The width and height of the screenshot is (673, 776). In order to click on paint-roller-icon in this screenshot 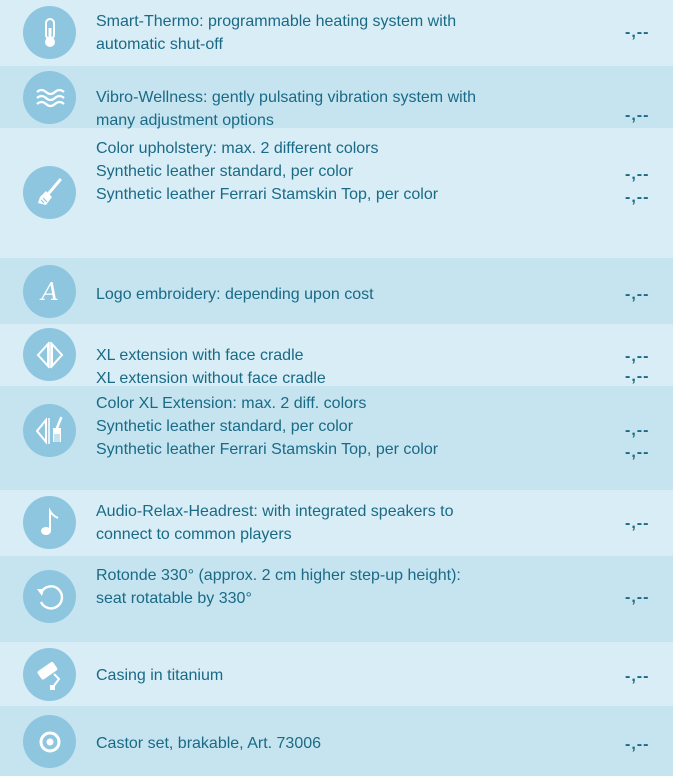, I will do `click(49, 674)`.